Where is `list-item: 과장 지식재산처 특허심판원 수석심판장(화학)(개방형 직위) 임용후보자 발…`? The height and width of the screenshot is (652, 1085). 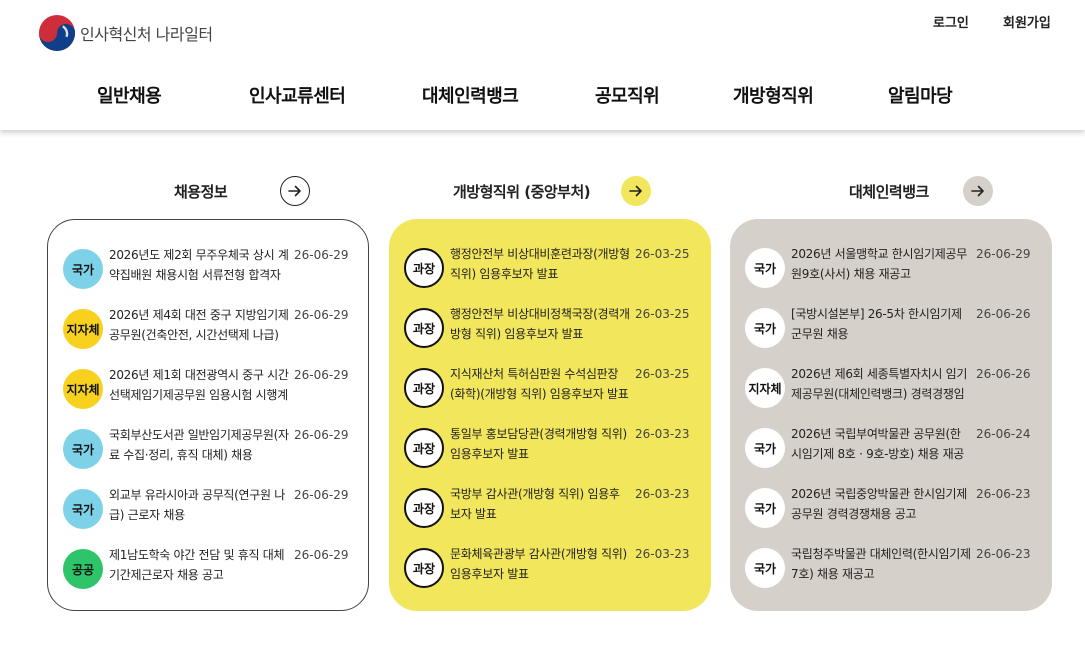
list-item: 과장 지식재산처 특허심판원 수석심판장(화학)(개방형 직위) 임용후보자 발… is located at coordinates (550, 394).